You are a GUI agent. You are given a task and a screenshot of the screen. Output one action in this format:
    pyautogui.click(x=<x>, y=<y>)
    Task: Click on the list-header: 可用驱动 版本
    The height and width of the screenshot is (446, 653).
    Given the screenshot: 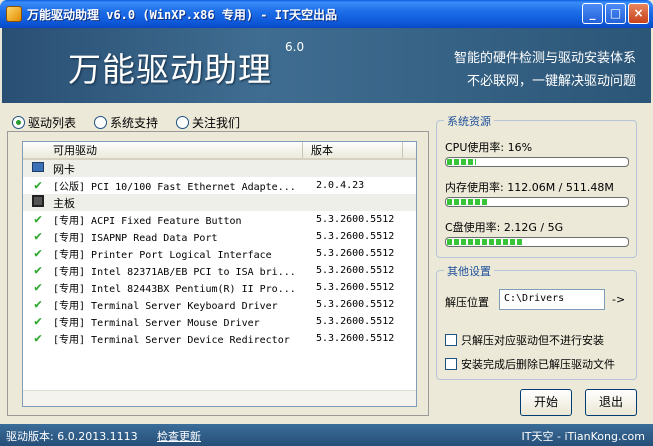 What is the action you would take?
    pyautogui.click(x=219, y=151)
    